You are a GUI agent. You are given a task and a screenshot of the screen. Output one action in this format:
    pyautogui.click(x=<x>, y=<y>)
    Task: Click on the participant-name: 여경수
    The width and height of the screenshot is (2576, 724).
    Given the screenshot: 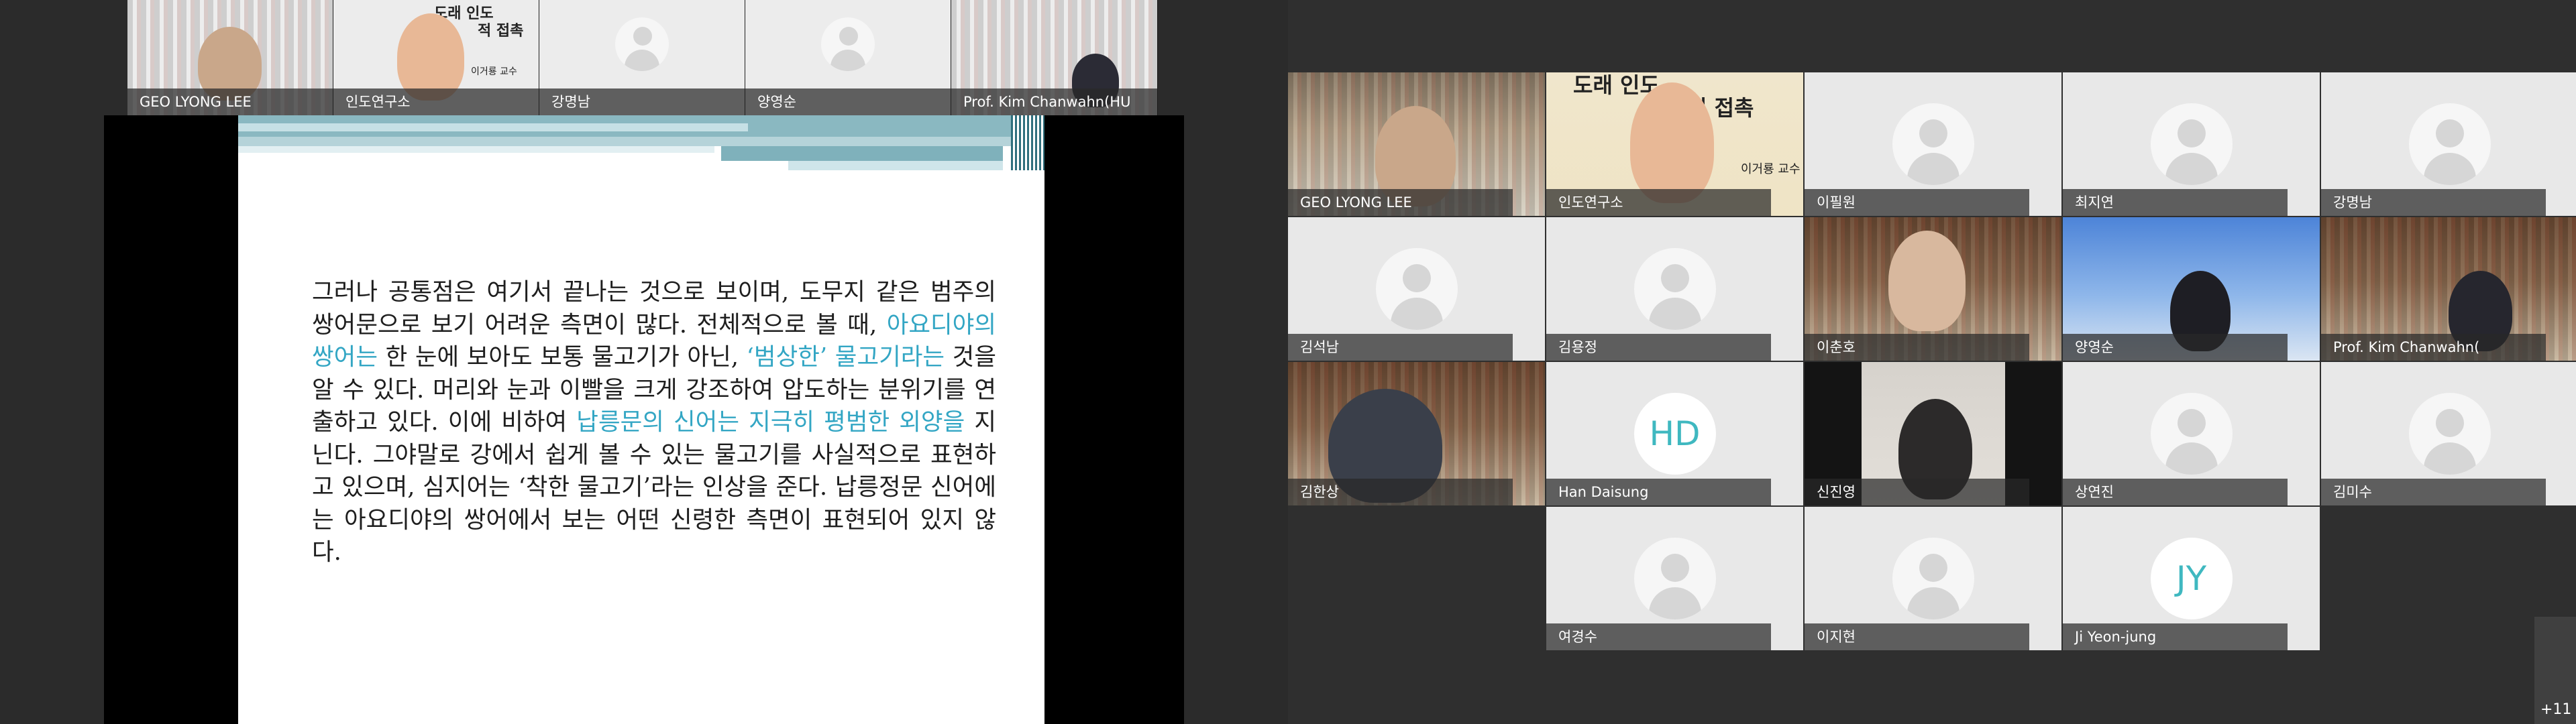 What is the action you would take?
    pyautogui.click(x=1658, y=636)
    